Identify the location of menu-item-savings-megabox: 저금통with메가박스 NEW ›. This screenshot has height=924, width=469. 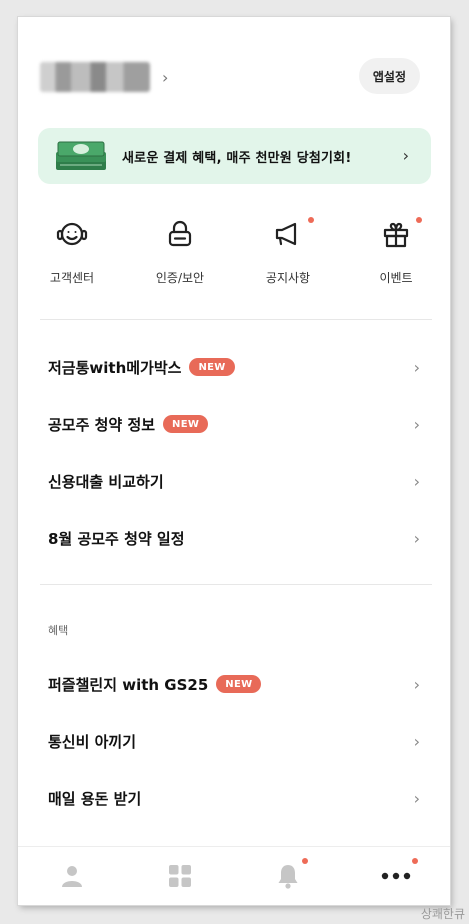
(234, 367).